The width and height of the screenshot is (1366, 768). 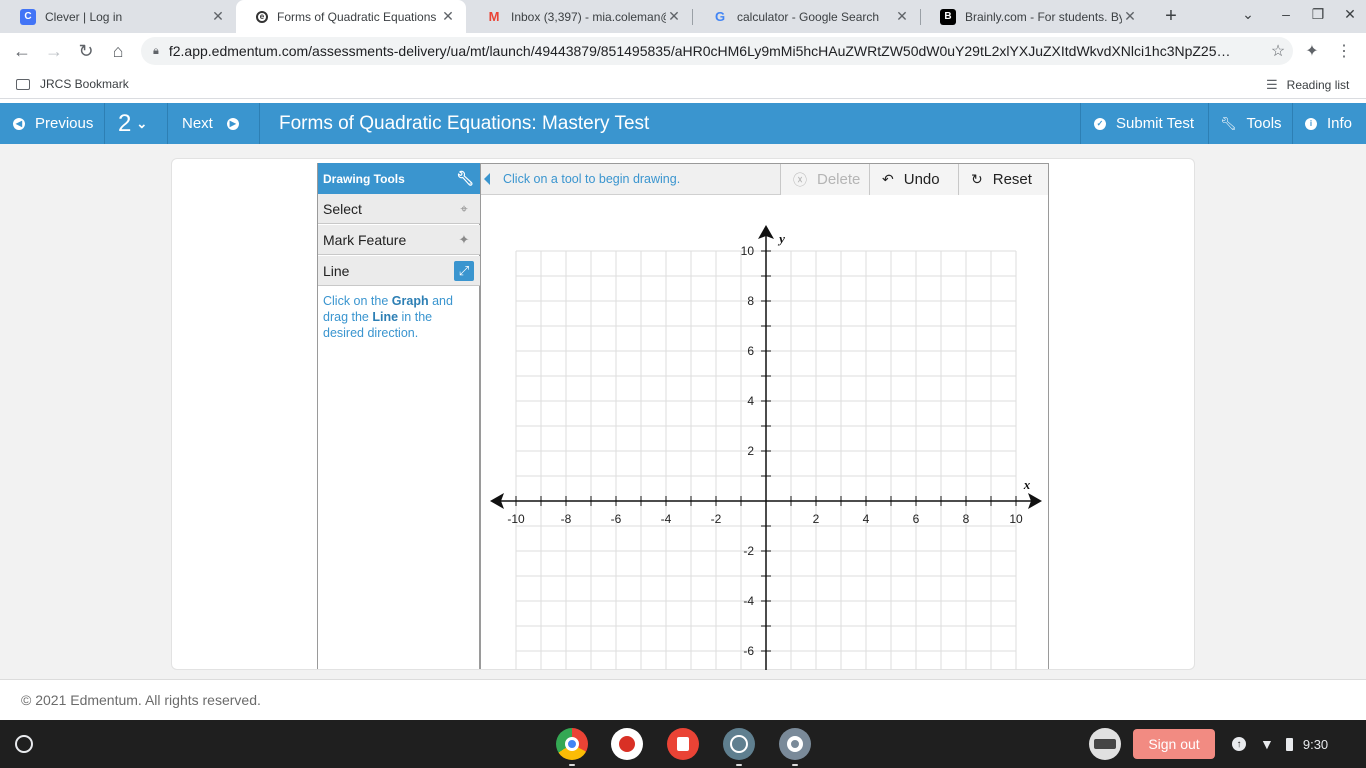 What do you see at coordinates (385, 317) in the screenshot?
I see `hint-bold: Line` at bounding box center [385, 317].